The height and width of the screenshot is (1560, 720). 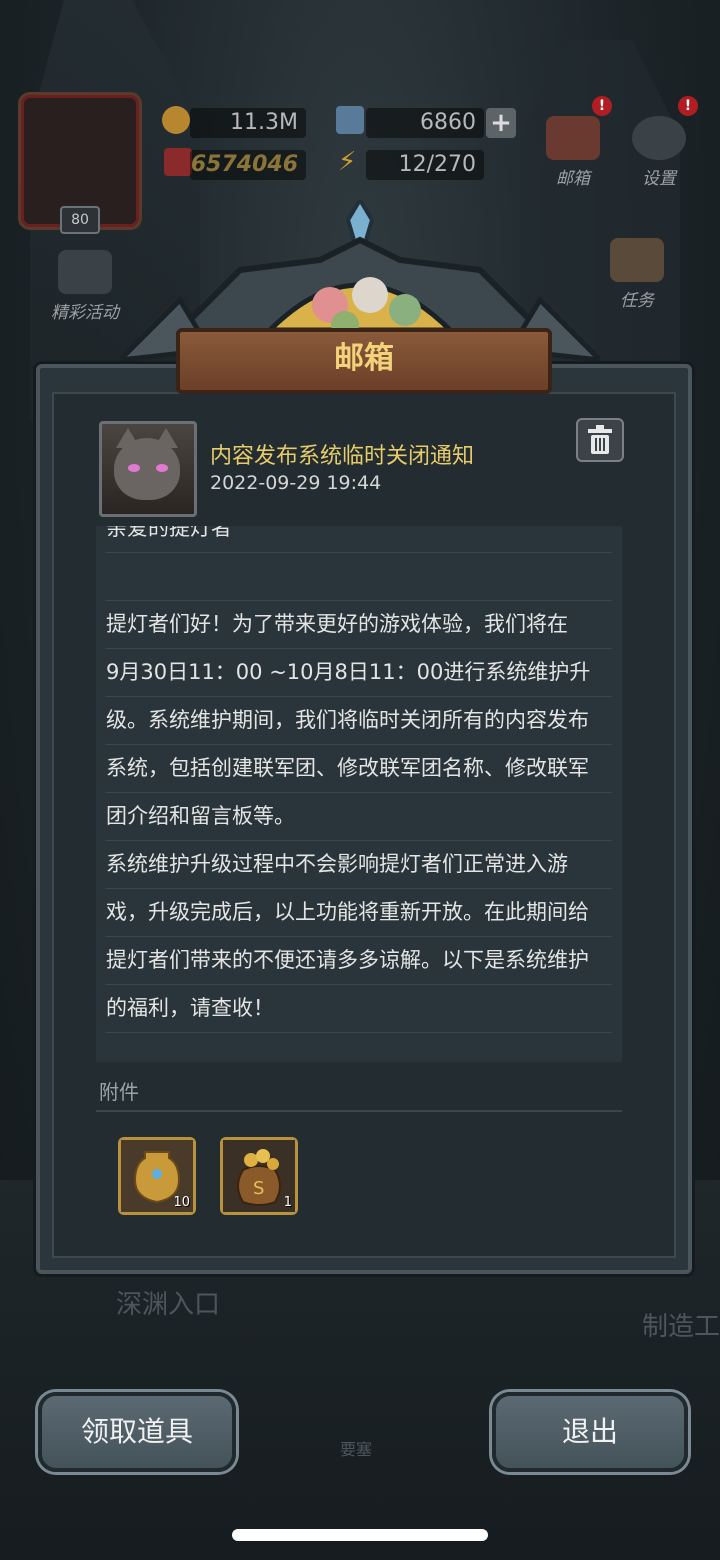 I want to click on settings-label: 设置, so click(x=659, y=179).